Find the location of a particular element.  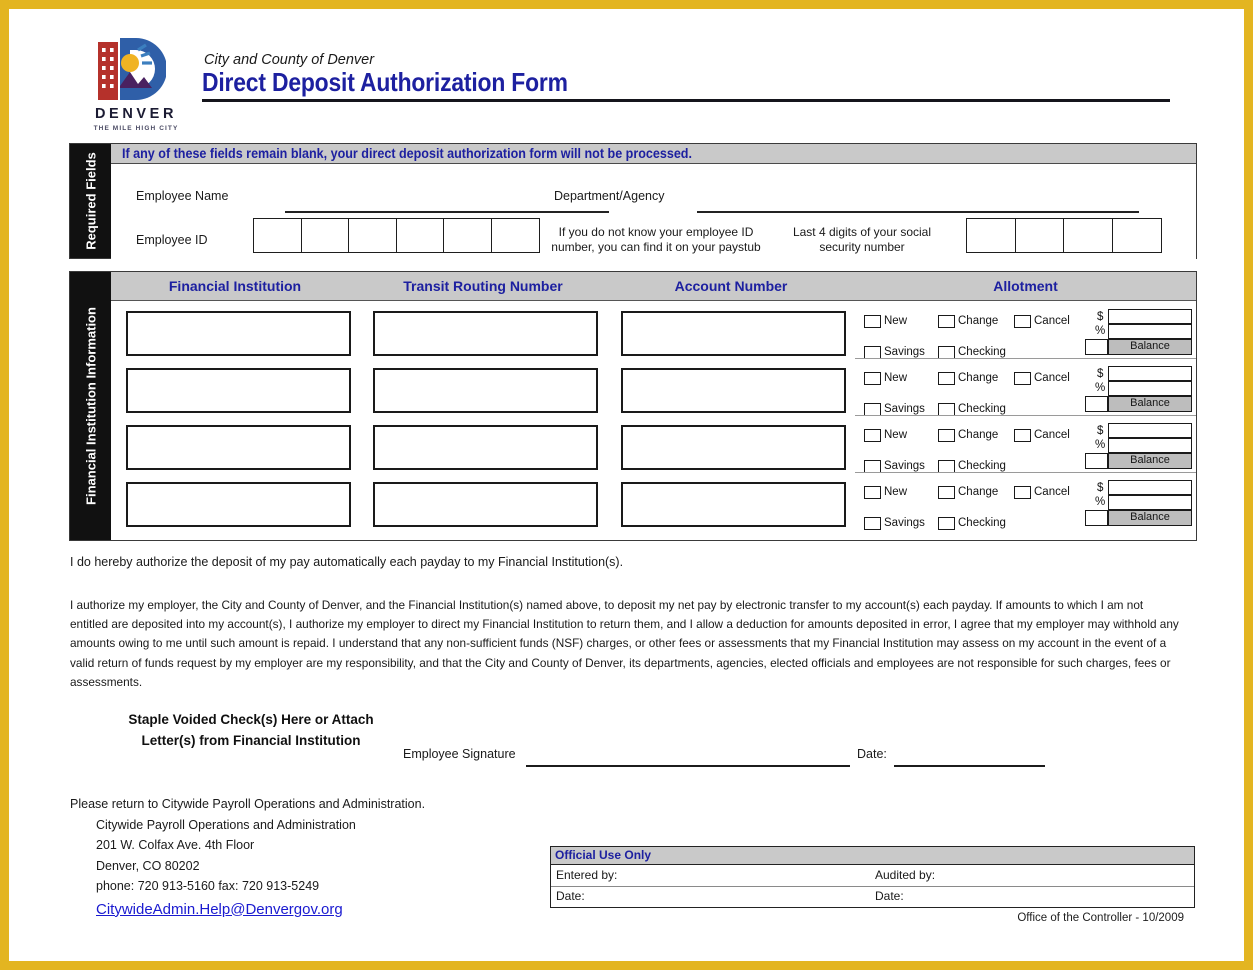

signature-date-input is located at coordinates (969, 766).